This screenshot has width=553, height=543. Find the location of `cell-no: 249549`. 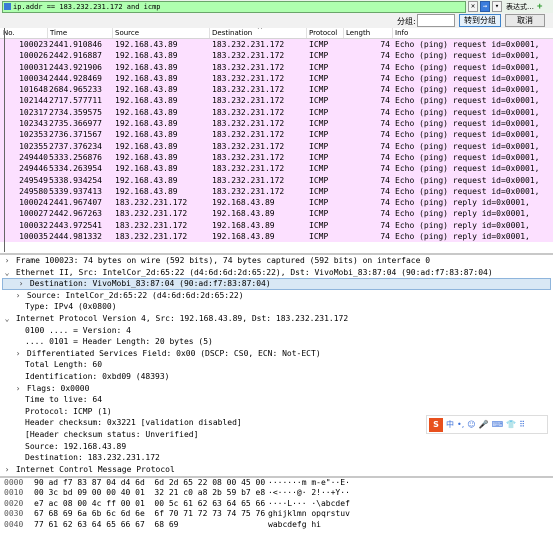

cell-no: 249549 is located at coordinates (33, 180).